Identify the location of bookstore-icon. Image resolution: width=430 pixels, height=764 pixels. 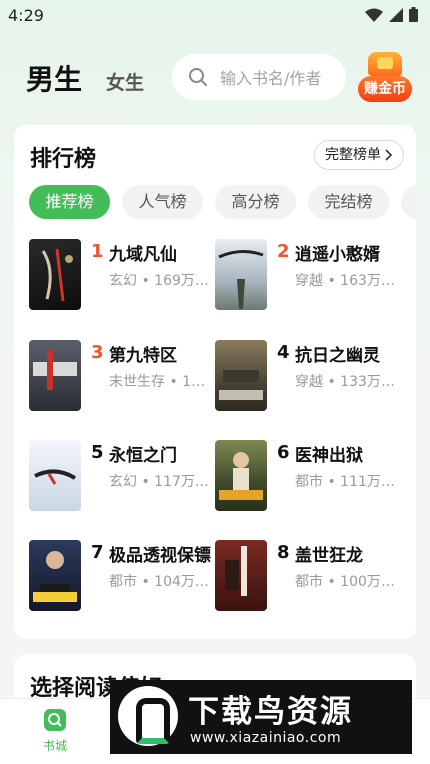
(55, 720).